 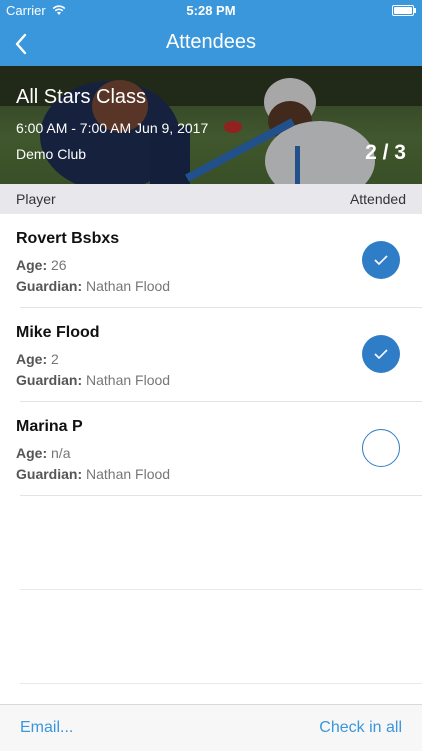 What do you see at coordinates (211, 727) in the screenshot?
I see `footer-toolbar: Email... Check in all` at bounding box center [211, 727].